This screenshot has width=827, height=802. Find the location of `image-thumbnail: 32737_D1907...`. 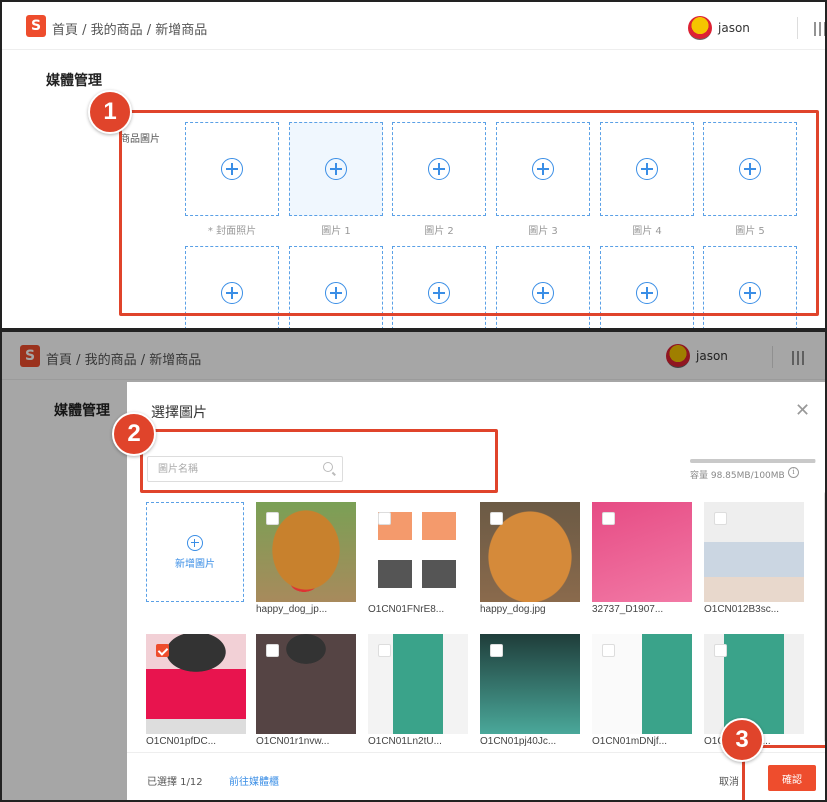

image-thumbnail: 32737_D1907... is located at coordinates (642, 558).